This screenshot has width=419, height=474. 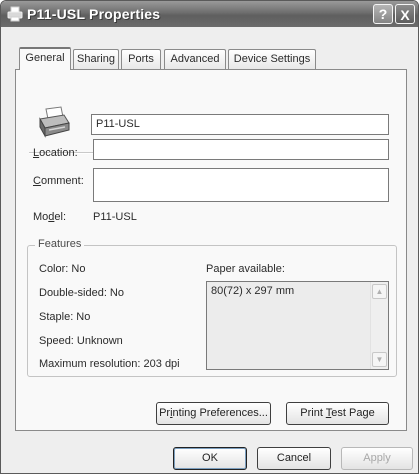 What do you see at coordinates (377, 458) in the screenshot?
I see `apply-button: Apply` at bounding box center [377, 458].